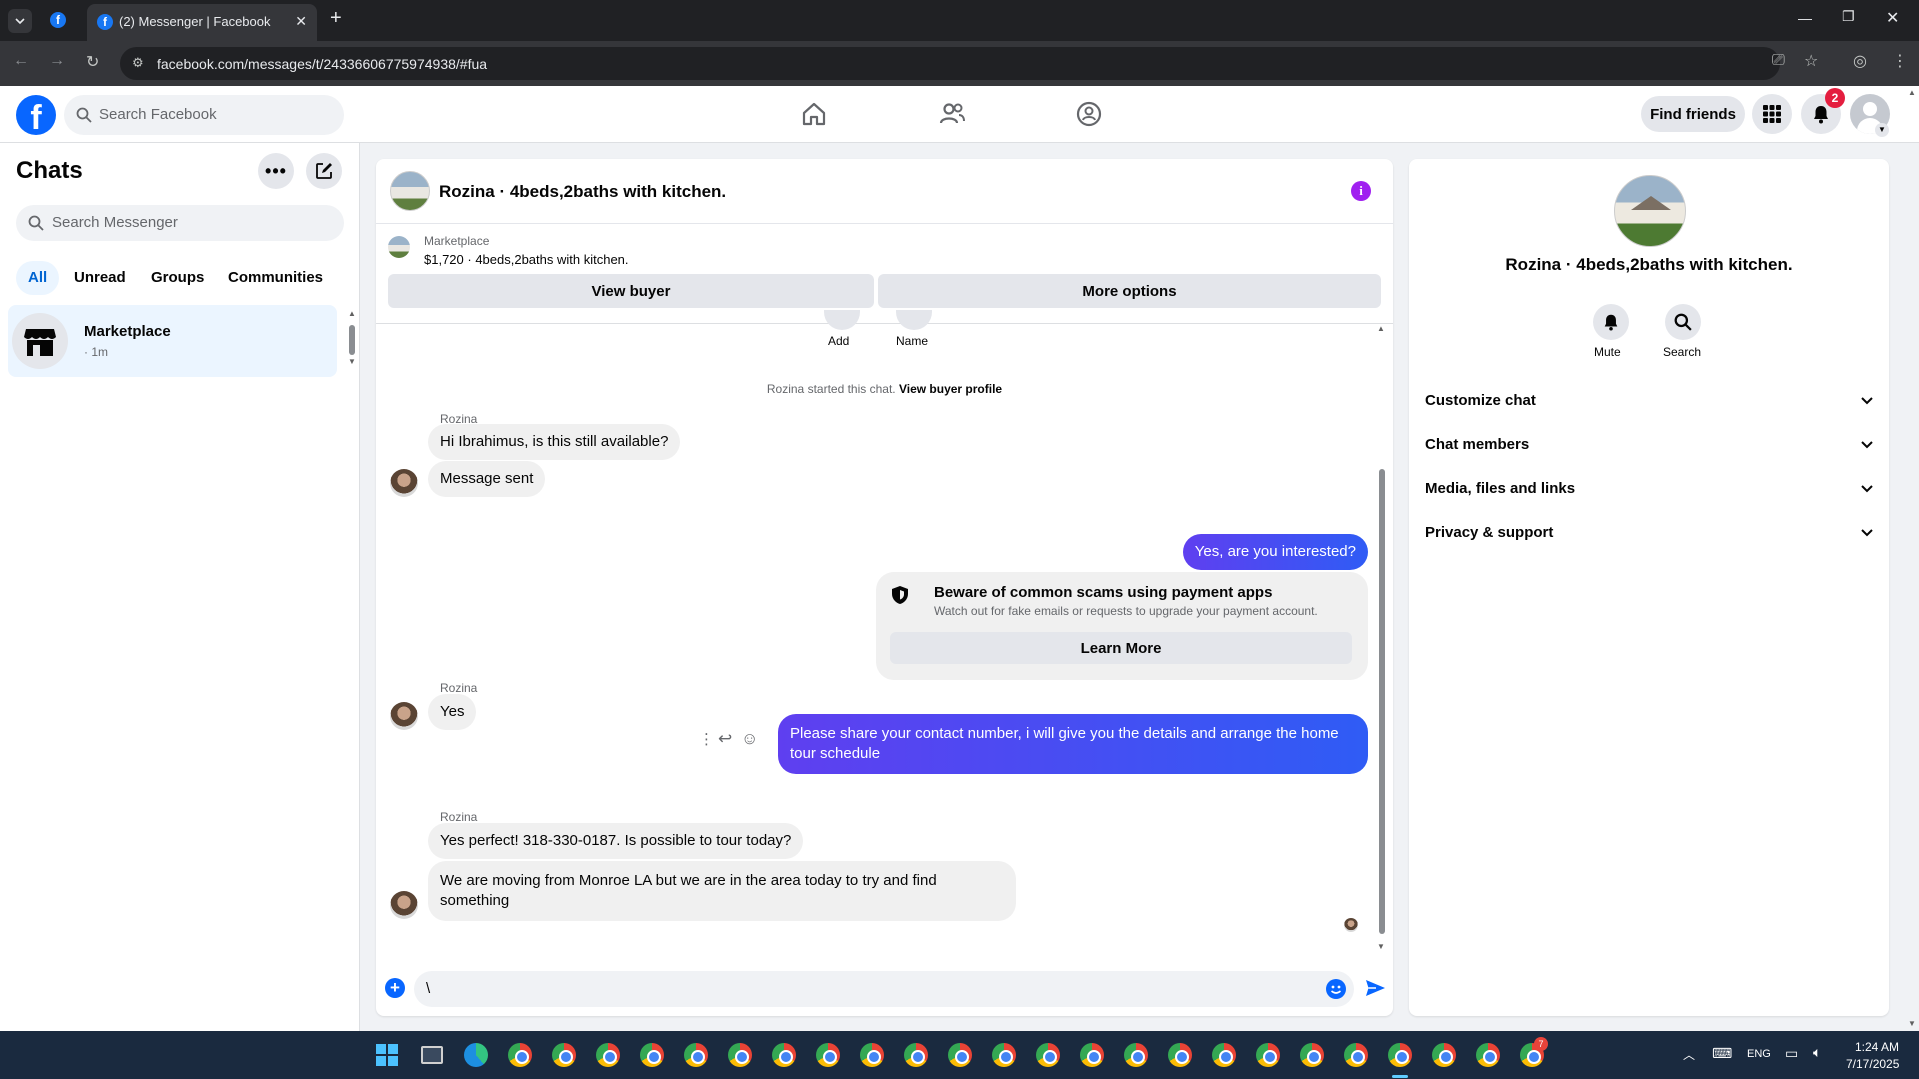  I want to click on nav-groups, so click(1089, 114).